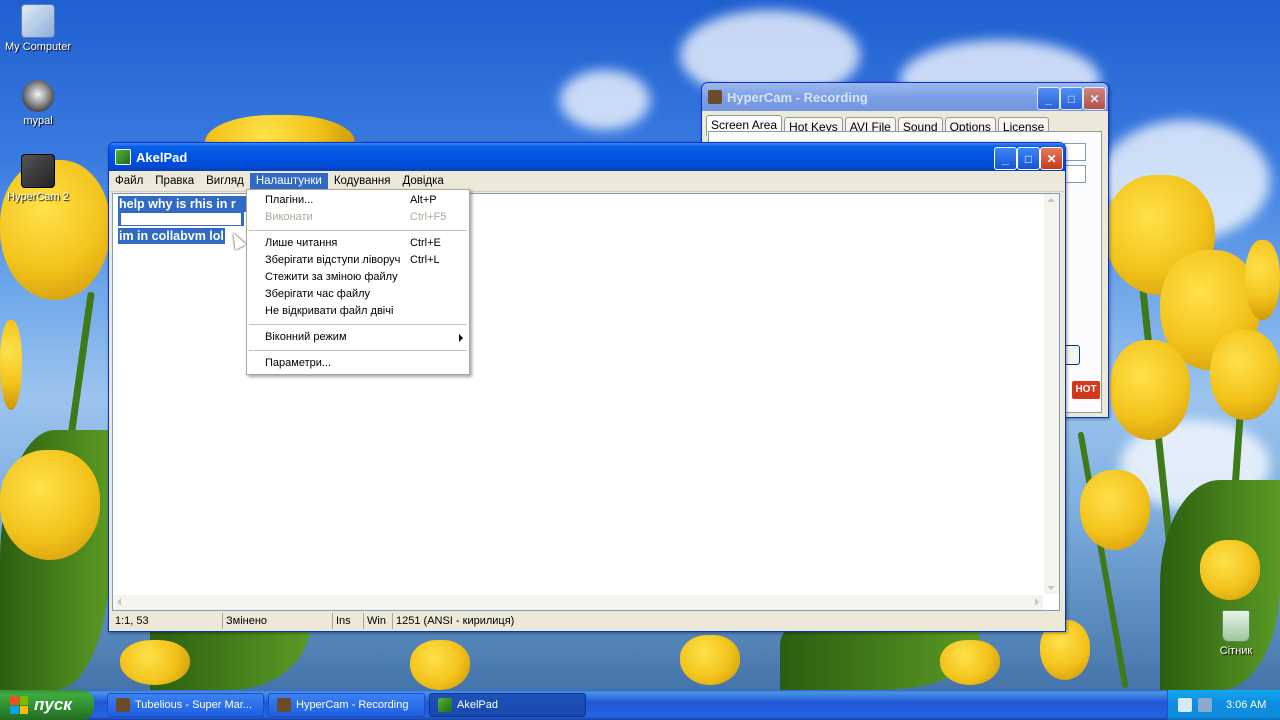 Image resolution: width=1280 pixels, height=720 pixels. I want to click on desktop-icon-recycle-bin: Сітник, so click(1236, 633).